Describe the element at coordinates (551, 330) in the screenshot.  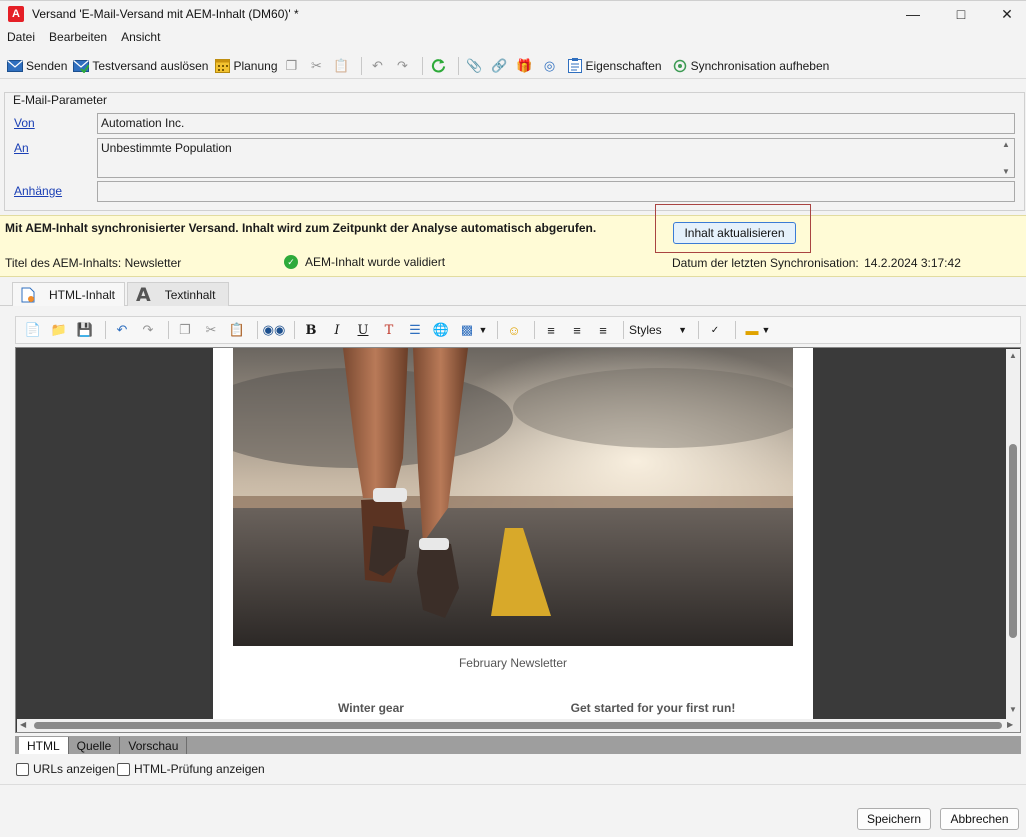
I see `align-left-icon: ≡` at that location.